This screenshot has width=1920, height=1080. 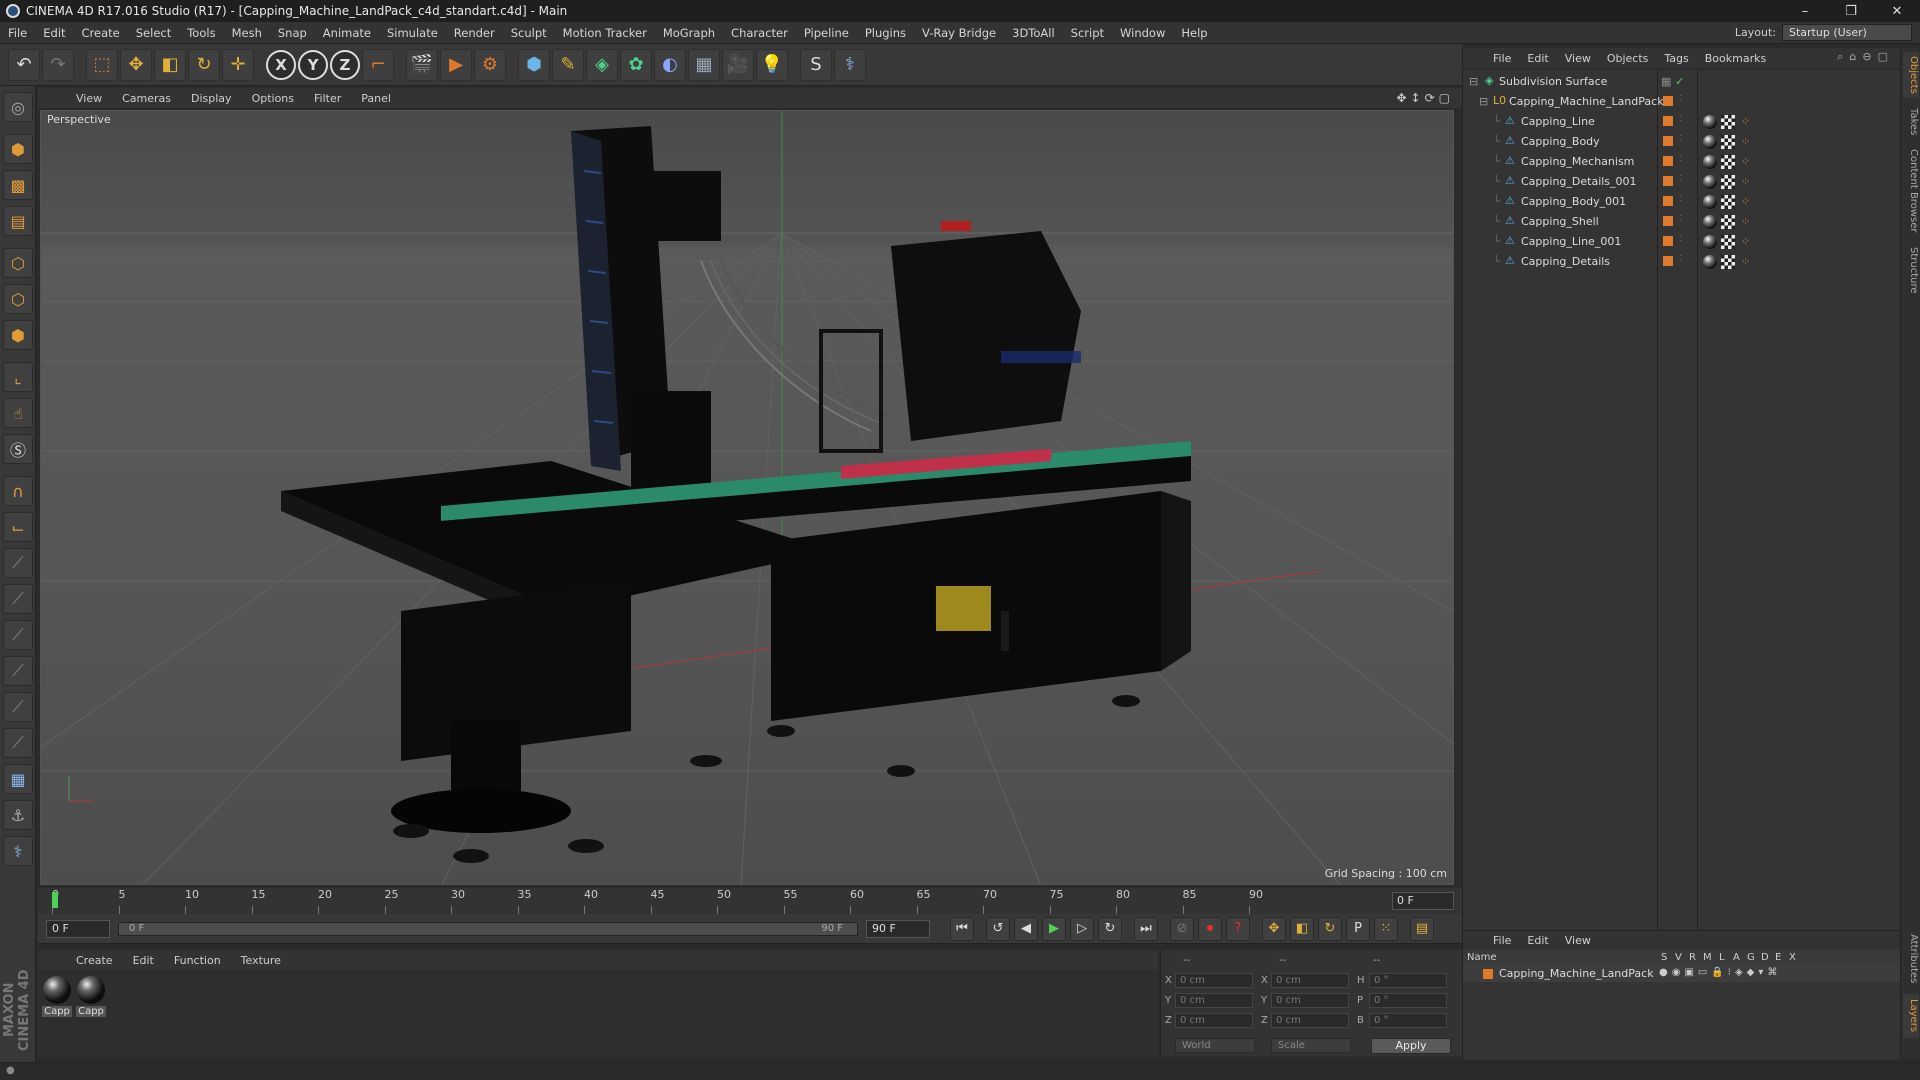 What do you see at coordinates (1720, 972) in the screenshot?
I see `layer-toggle-icons: ●◉▣▭🔒⁝◈◆▾⌘` at bounding box center [1720, 972].